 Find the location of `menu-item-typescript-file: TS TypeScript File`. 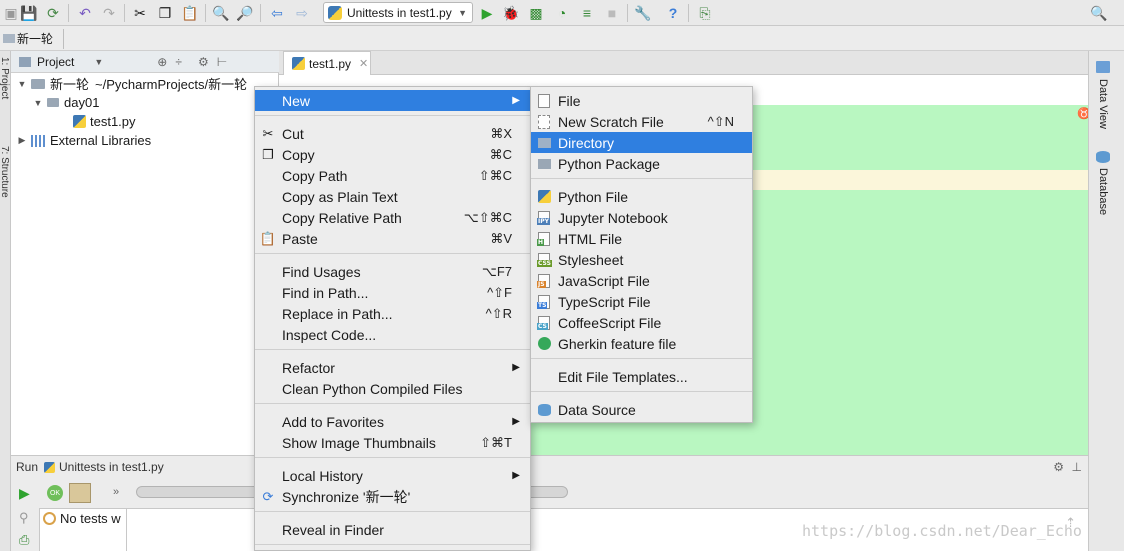

menu-item-typescript-file: TS TypeScript File is located at coordinates (641, 301).